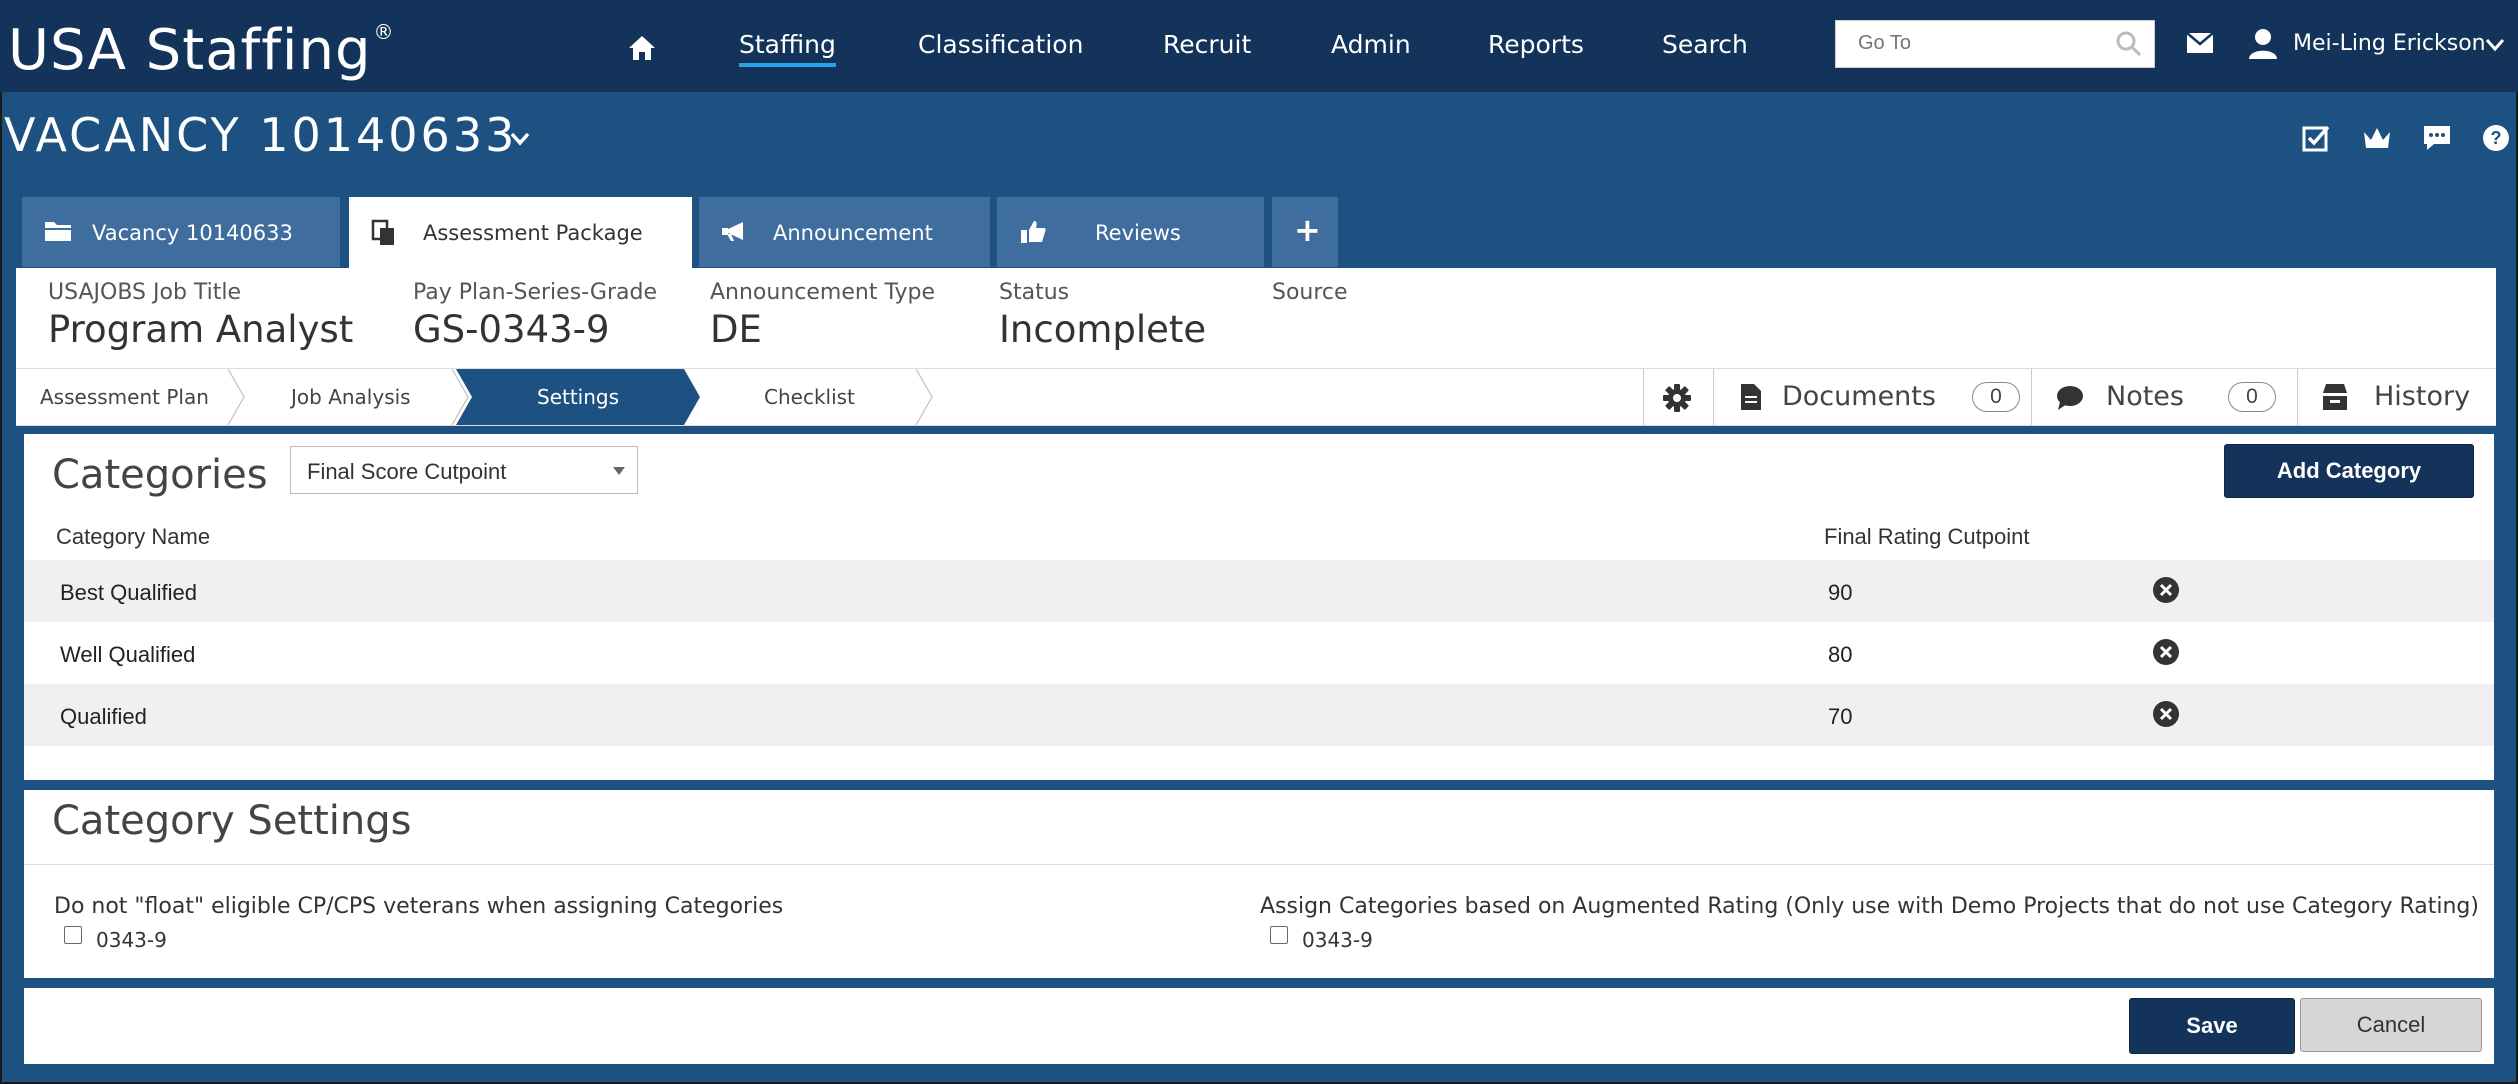 Image resolution: width=2518 pixels, height=1084 pixels. I want to click on info-value: Incomplete, so click(1103, 329).